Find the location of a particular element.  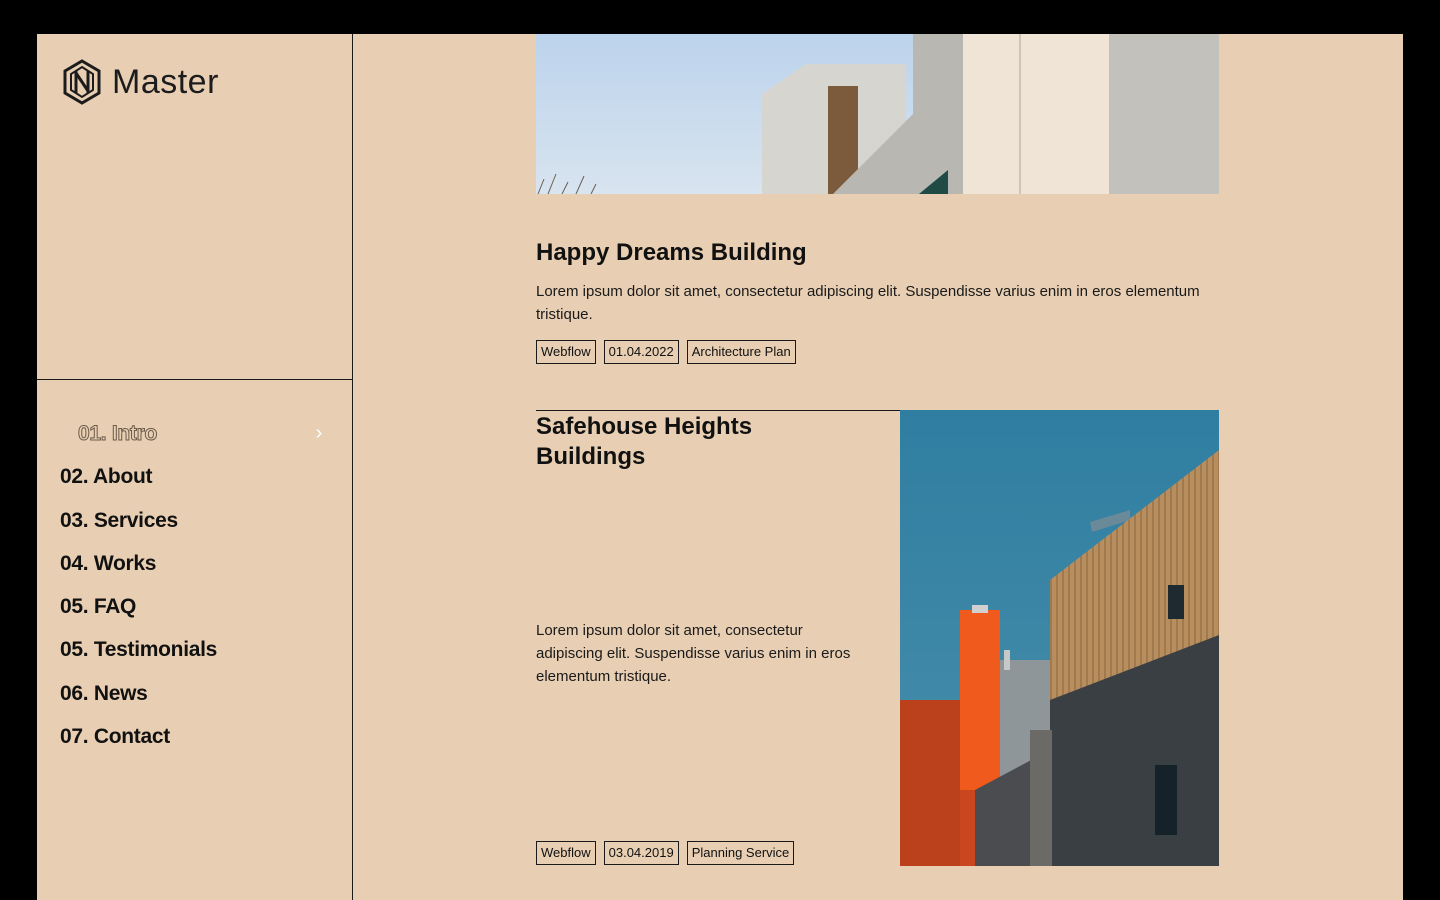

nav-item-services: 03. Services is located at coordinates (195, 520).